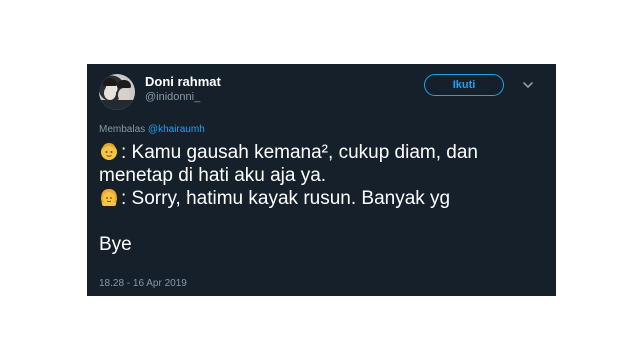 The image size is (640, 360). Describe the element at coordinates (115, 244) in the screenshot. I see `line-text: Bye` at that location.